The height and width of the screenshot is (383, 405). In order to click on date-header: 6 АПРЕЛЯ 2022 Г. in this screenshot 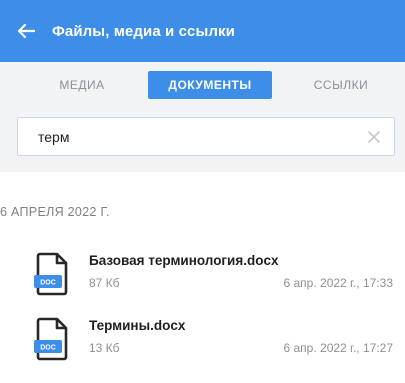, I will do `click(55, 212)`.